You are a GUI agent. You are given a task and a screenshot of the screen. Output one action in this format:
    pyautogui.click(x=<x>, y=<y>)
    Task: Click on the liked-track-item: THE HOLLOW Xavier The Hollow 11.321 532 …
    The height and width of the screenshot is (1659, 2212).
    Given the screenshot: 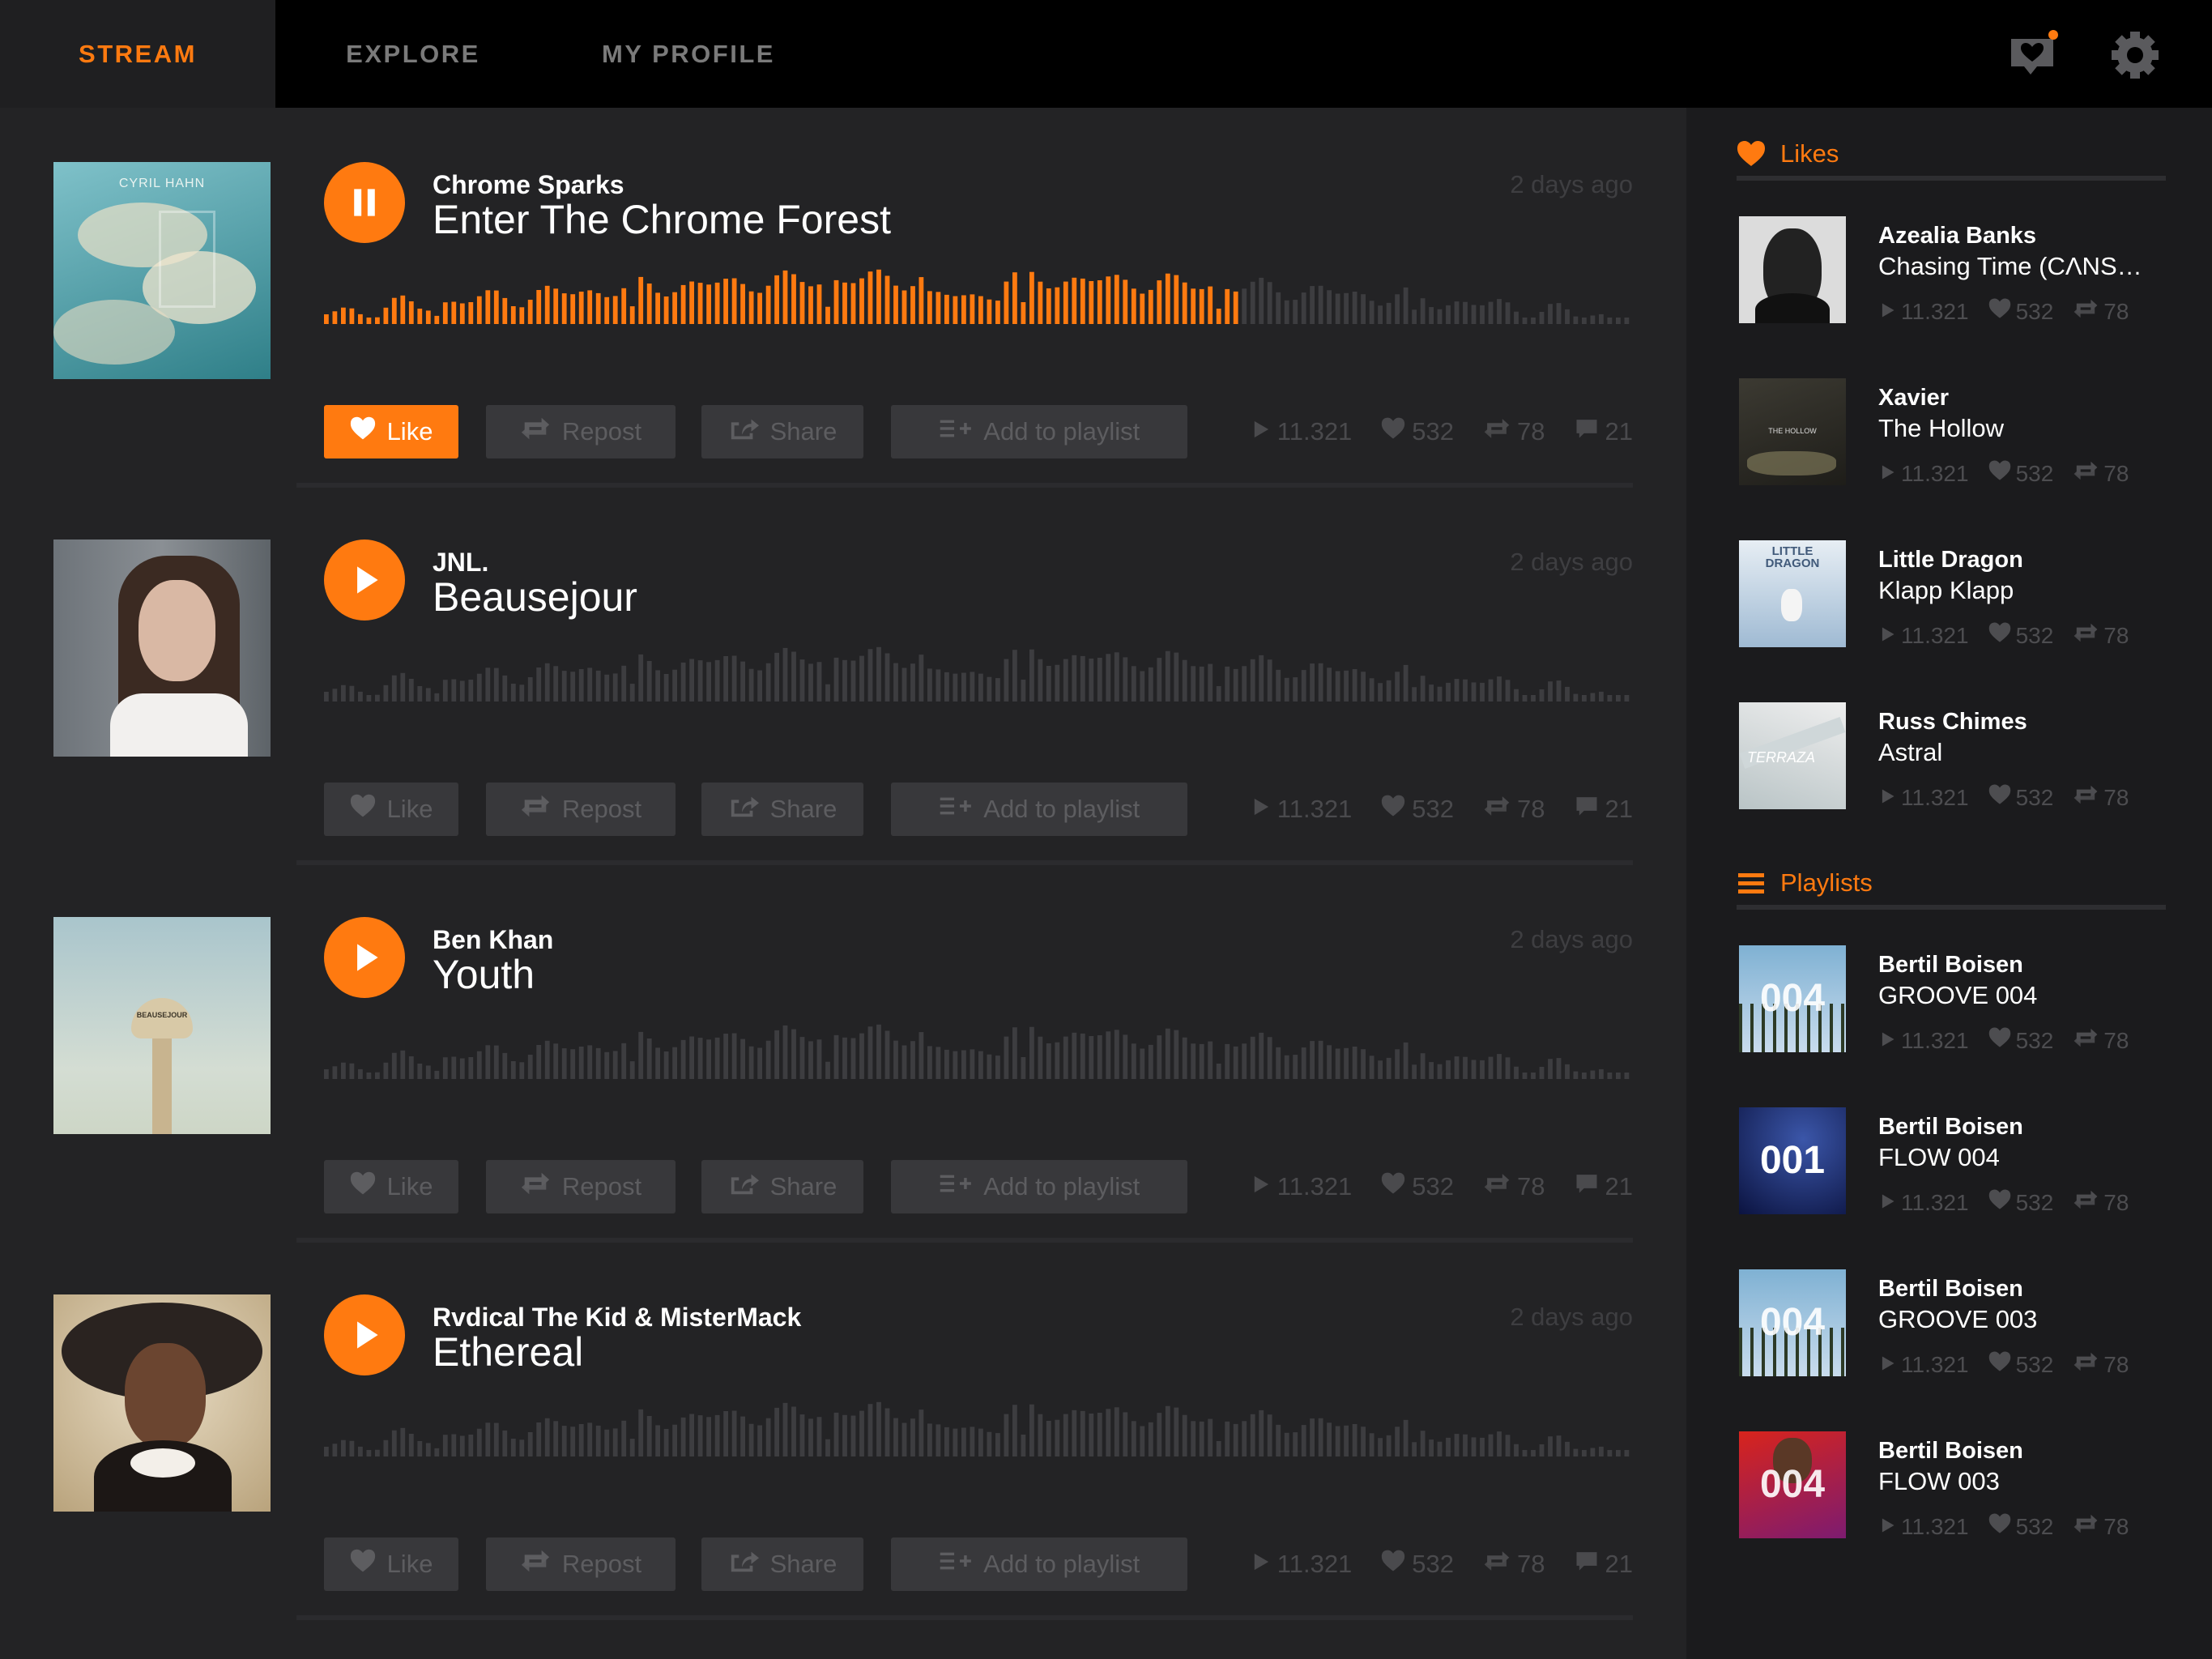 What is the action you would take?
    pyautogui.click(x=1949, y=435)
    